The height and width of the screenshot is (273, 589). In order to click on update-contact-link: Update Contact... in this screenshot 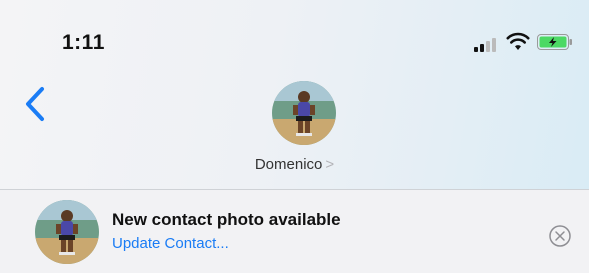, I will do `click(170, 243)`.